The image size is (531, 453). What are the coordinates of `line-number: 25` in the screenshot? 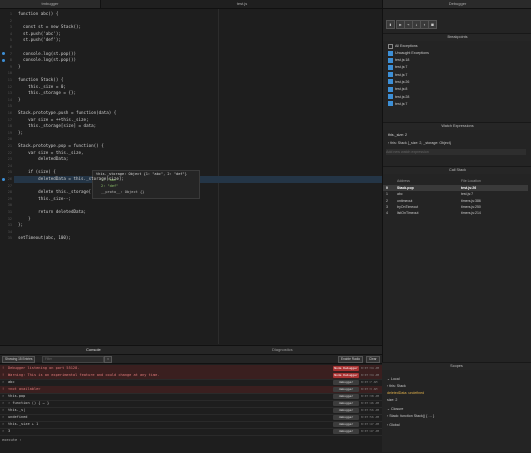 It's located at (7, 172).